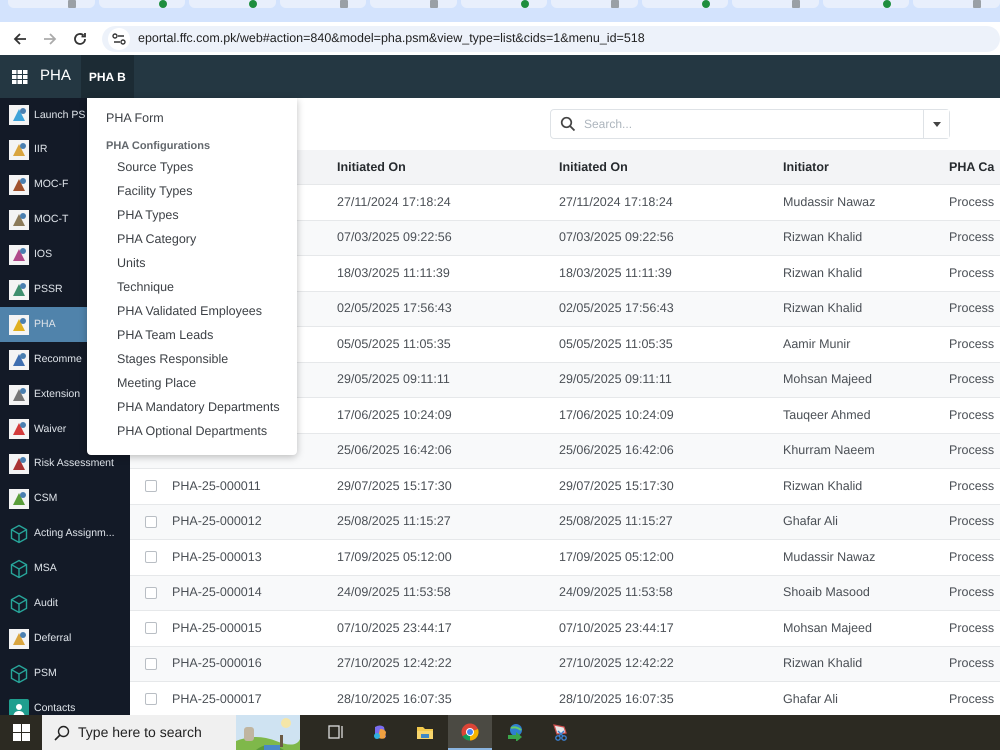 The height and width of the screenshot is (750, 1000). Describe the element at coordinates (217, 699) in the screenshot. I see `table-cell-text: PHA-25-000017` at that location.